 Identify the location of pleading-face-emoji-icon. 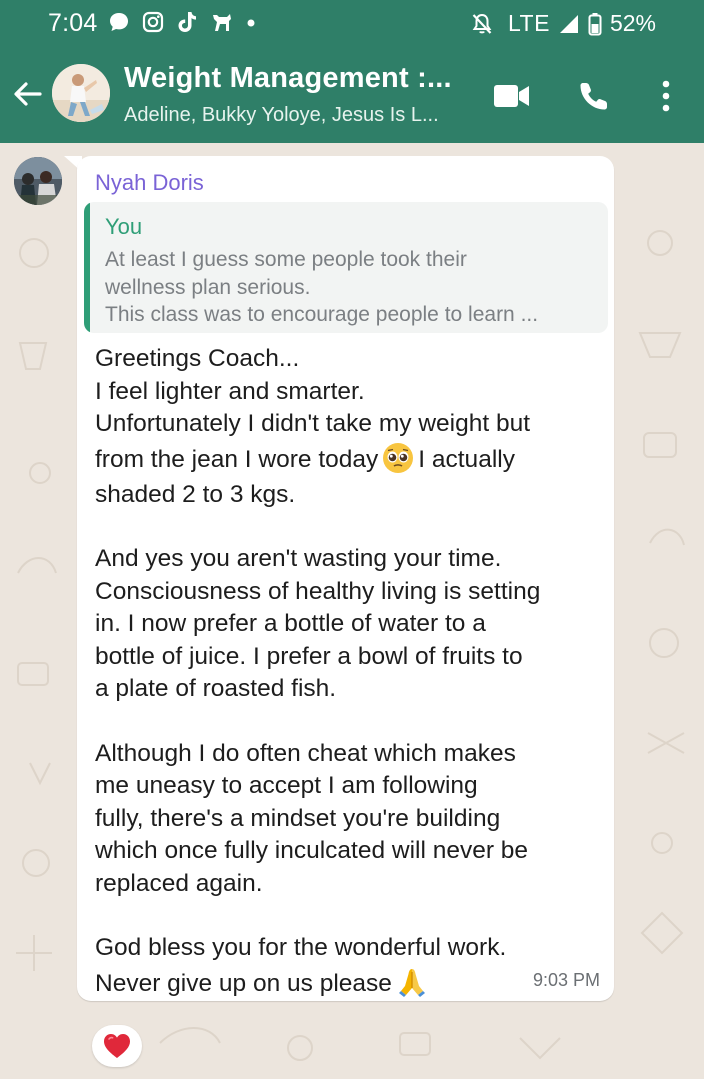
(398, 457).